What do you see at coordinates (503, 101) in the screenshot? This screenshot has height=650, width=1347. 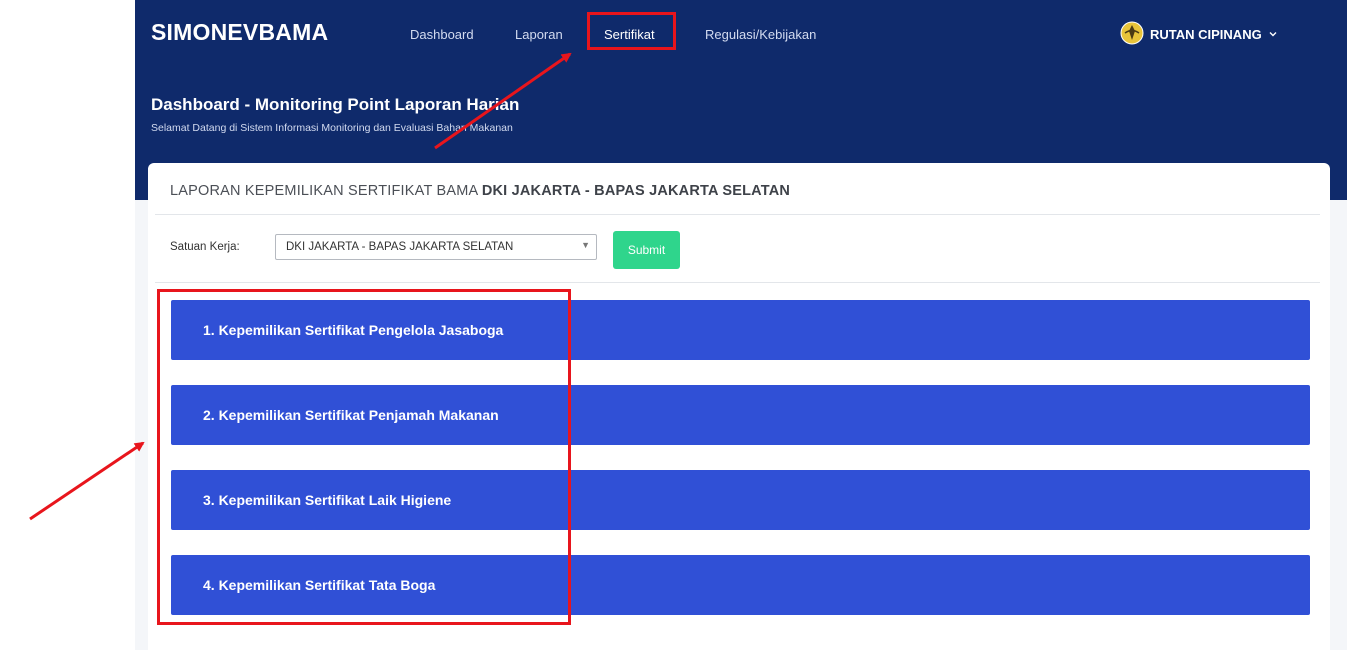 I see `arrow-to-nav` at bounding box center [503, 101].